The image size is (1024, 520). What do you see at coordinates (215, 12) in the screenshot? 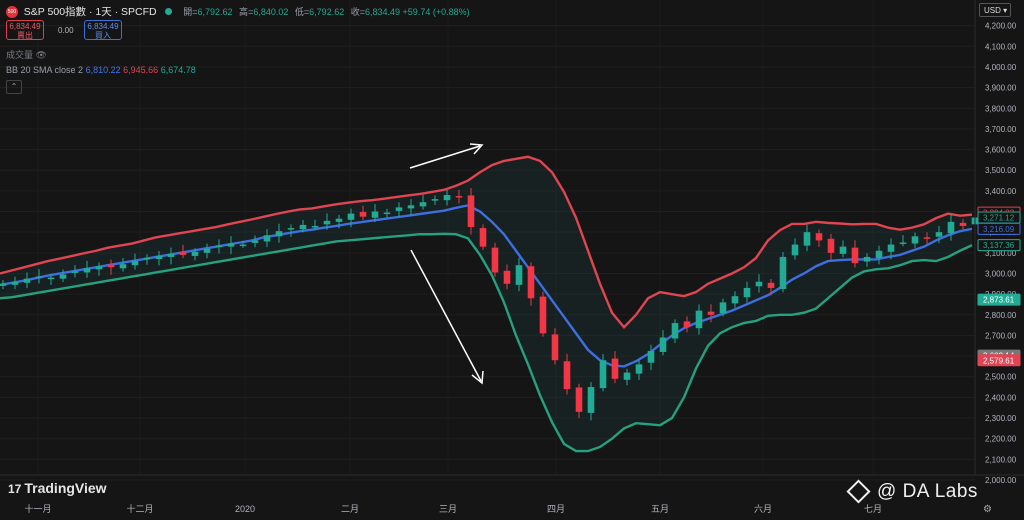
I see `open-value: 6,792.62` at bounding box center [215, 12].